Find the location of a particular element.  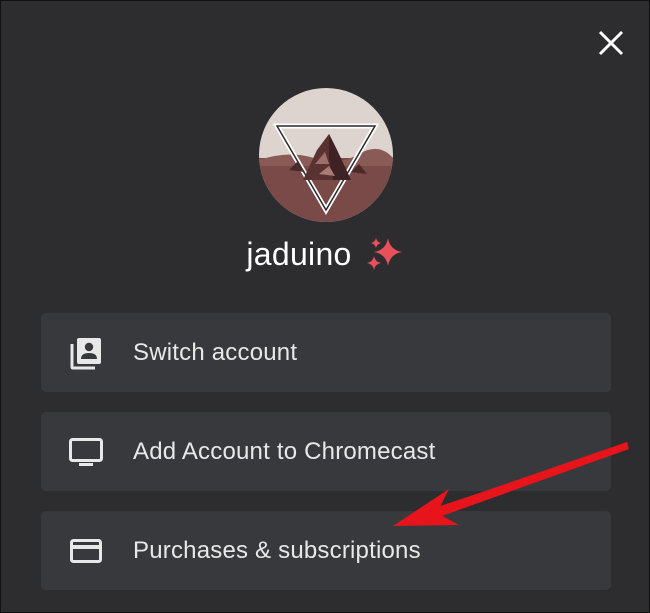

purchases-subscriptions-label: Purchases & subscriptions is located at coordinates (277, 550).